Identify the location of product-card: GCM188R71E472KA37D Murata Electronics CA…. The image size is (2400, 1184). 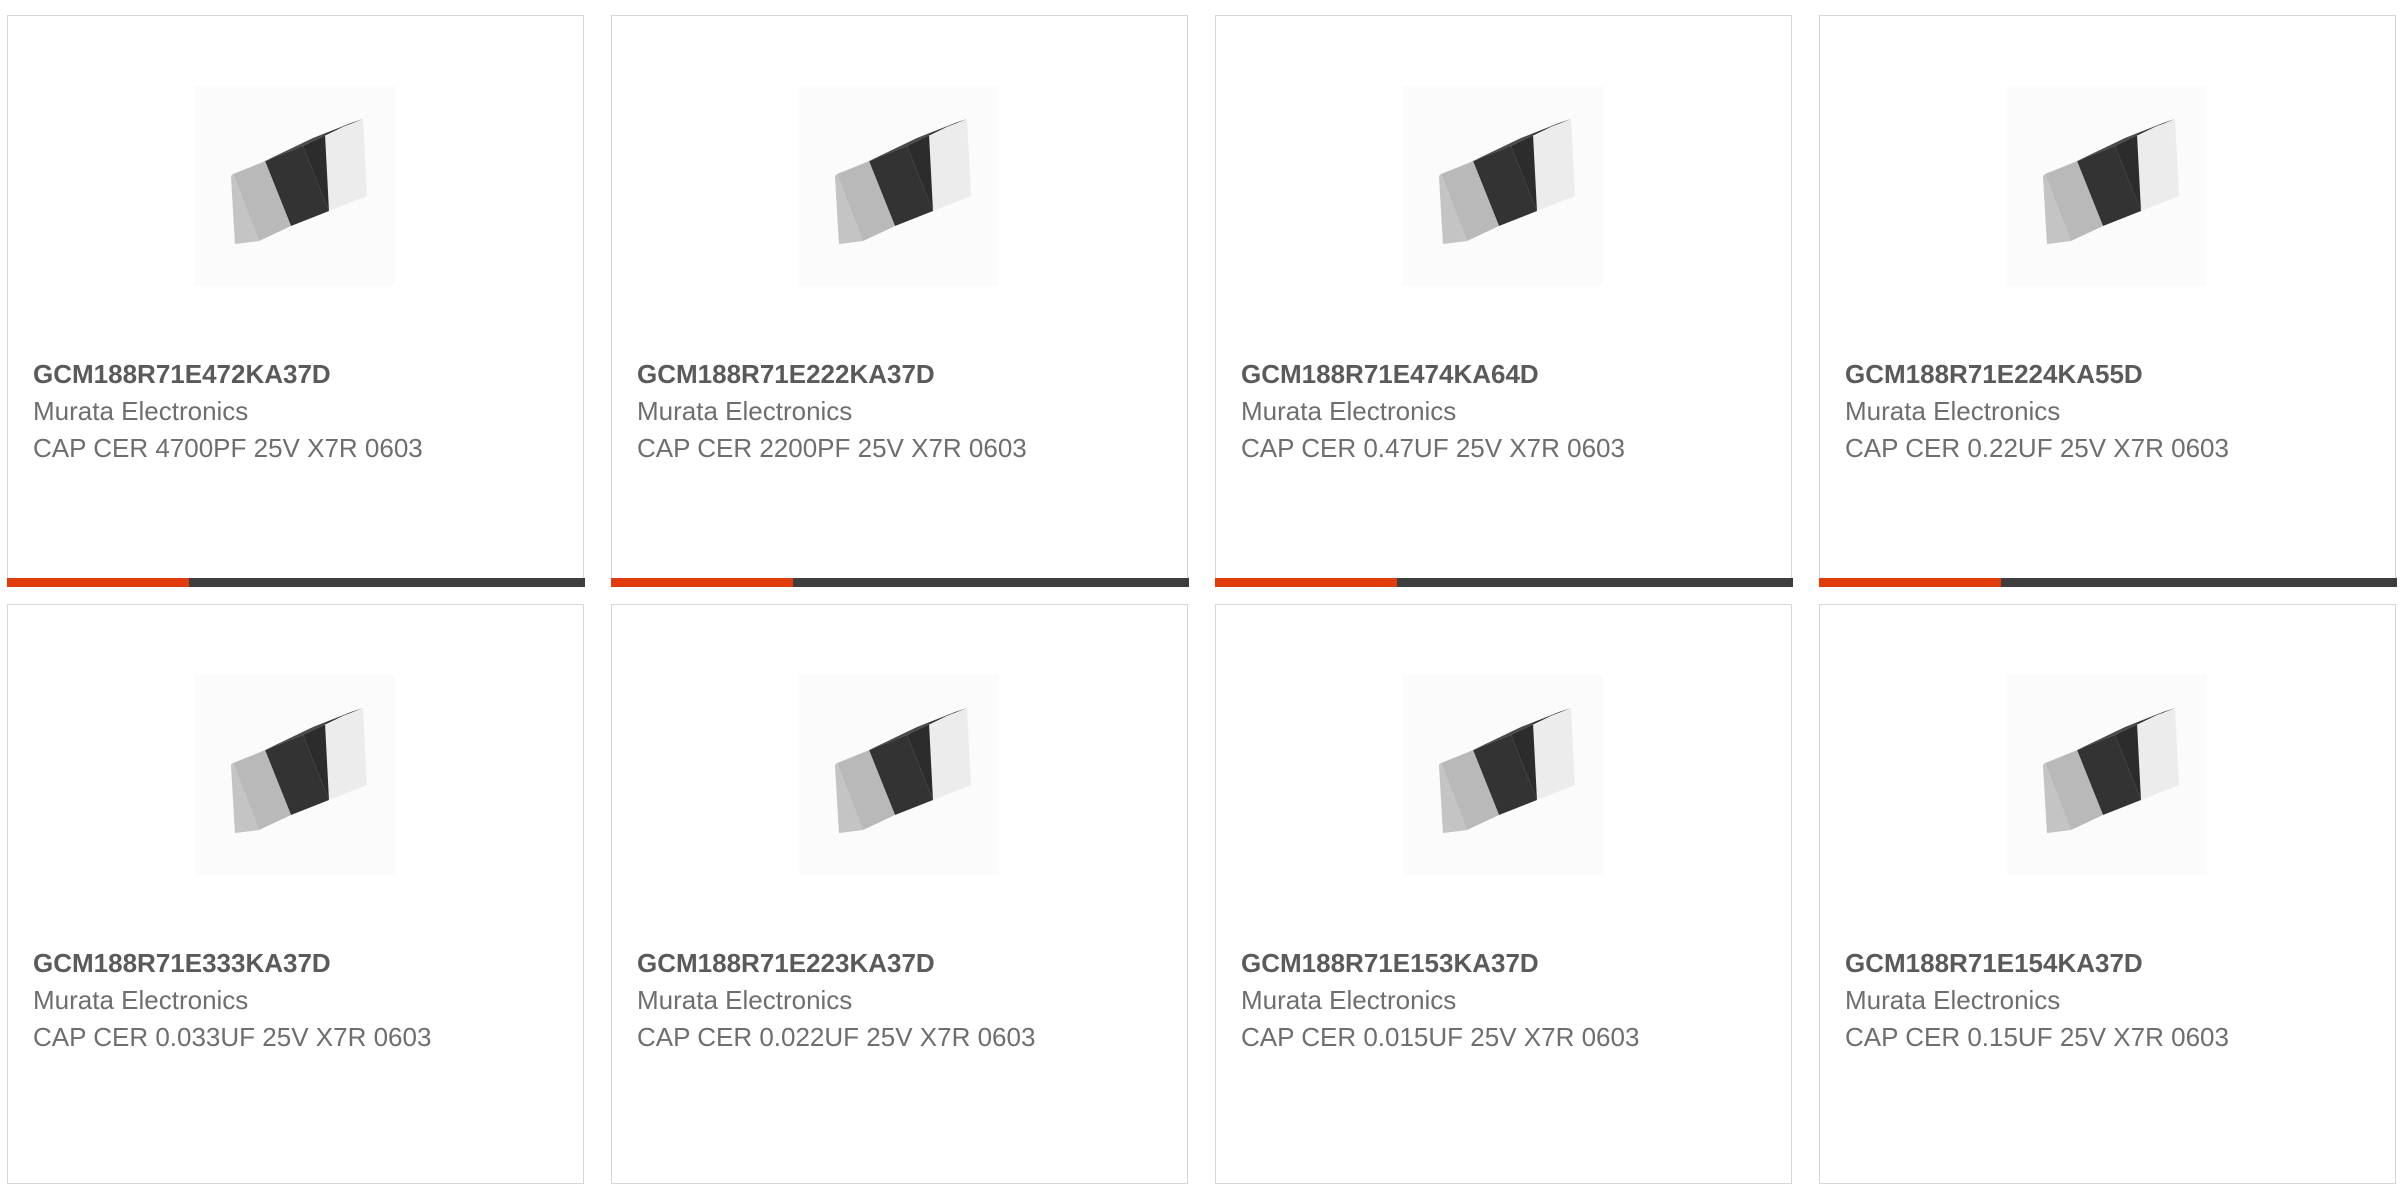
(295, 301).